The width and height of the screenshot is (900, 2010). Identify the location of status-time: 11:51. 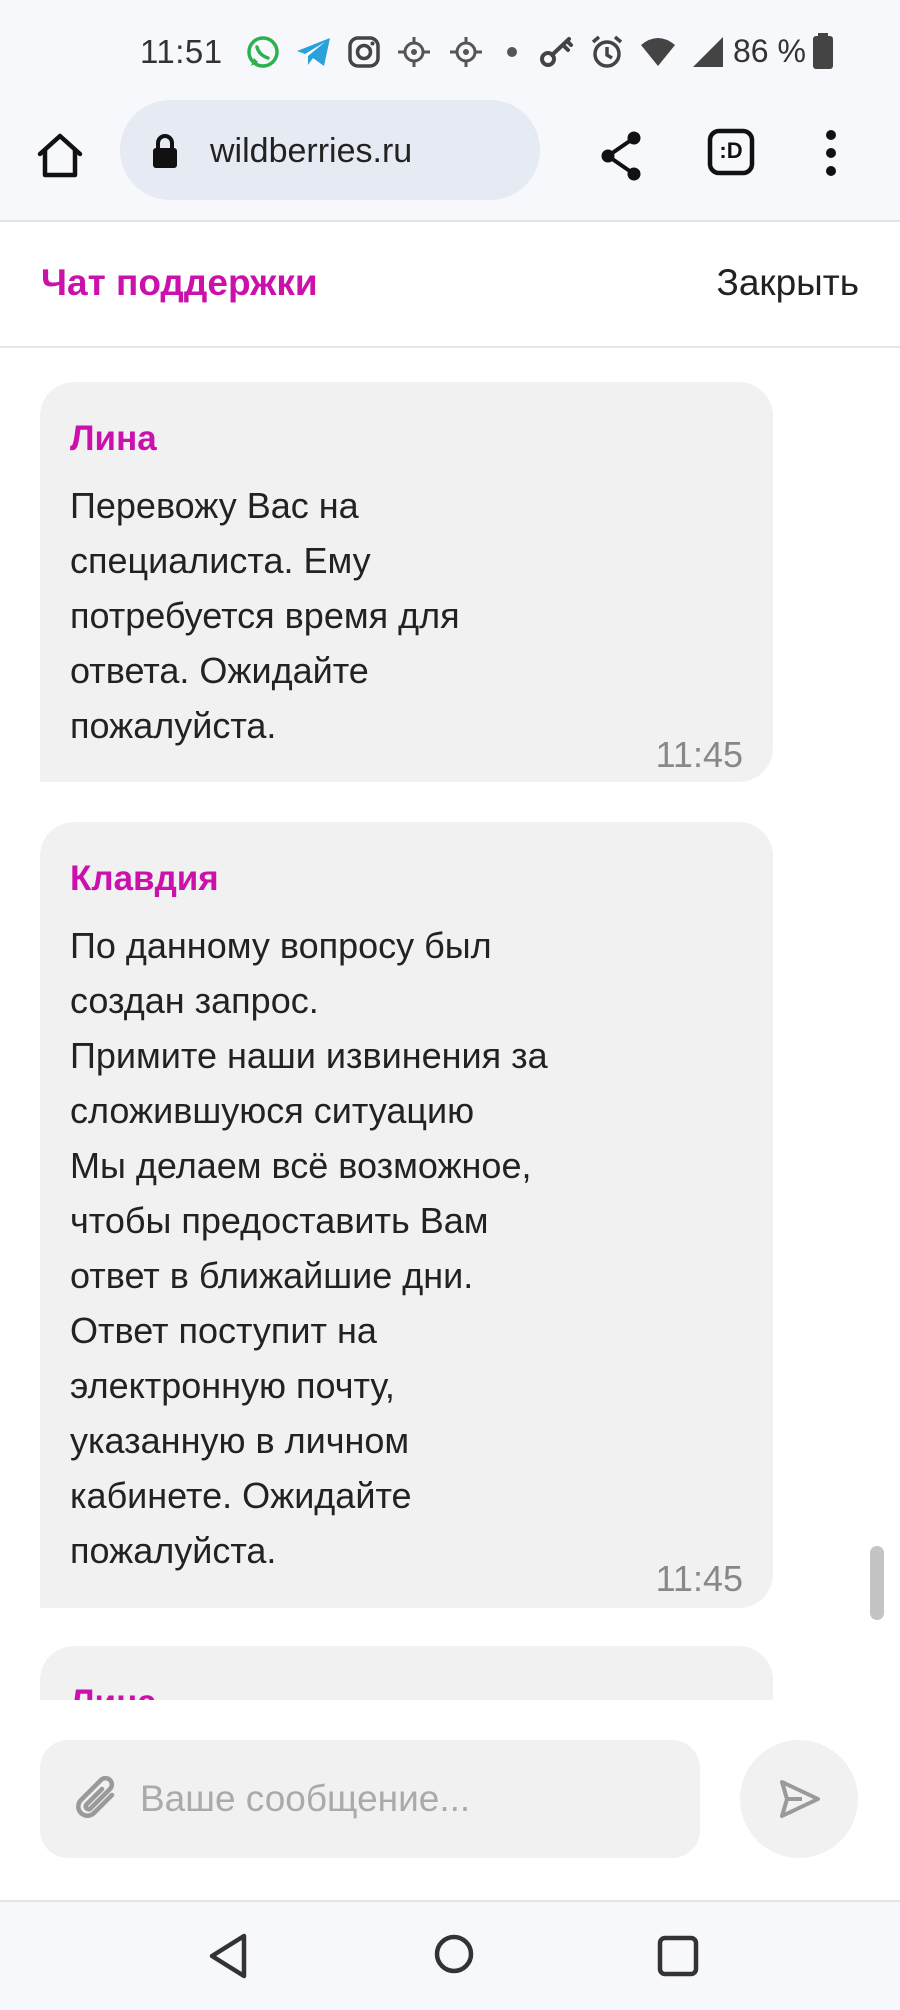
(181, 51).